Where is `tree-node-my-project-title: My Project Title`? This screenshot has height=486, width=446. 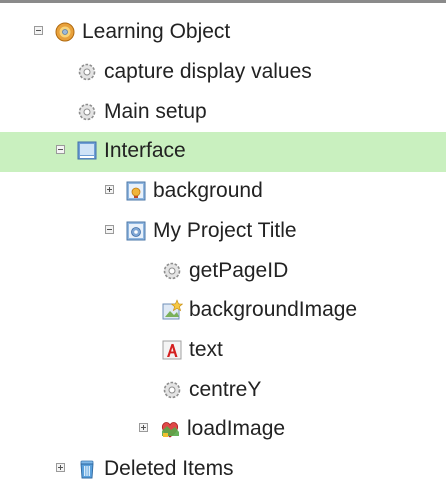
tree-node-my-project-title: My Project Title is located at coordinates (223, 232).